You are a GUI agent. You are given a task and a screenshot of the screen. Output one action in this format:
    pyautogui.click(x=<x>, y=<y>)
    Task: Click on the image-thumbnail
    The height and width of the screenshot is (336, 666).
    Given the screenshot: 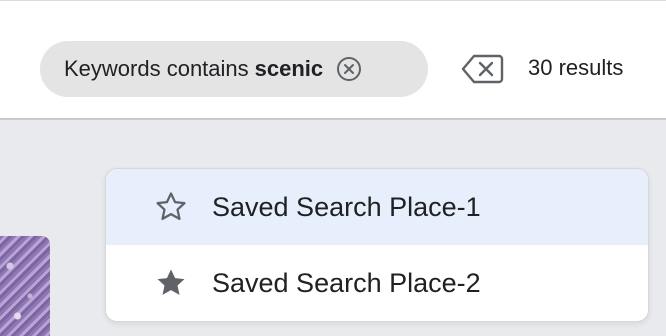 What is the action you would take?
    pyautogui.click(x=25, y=286)
    